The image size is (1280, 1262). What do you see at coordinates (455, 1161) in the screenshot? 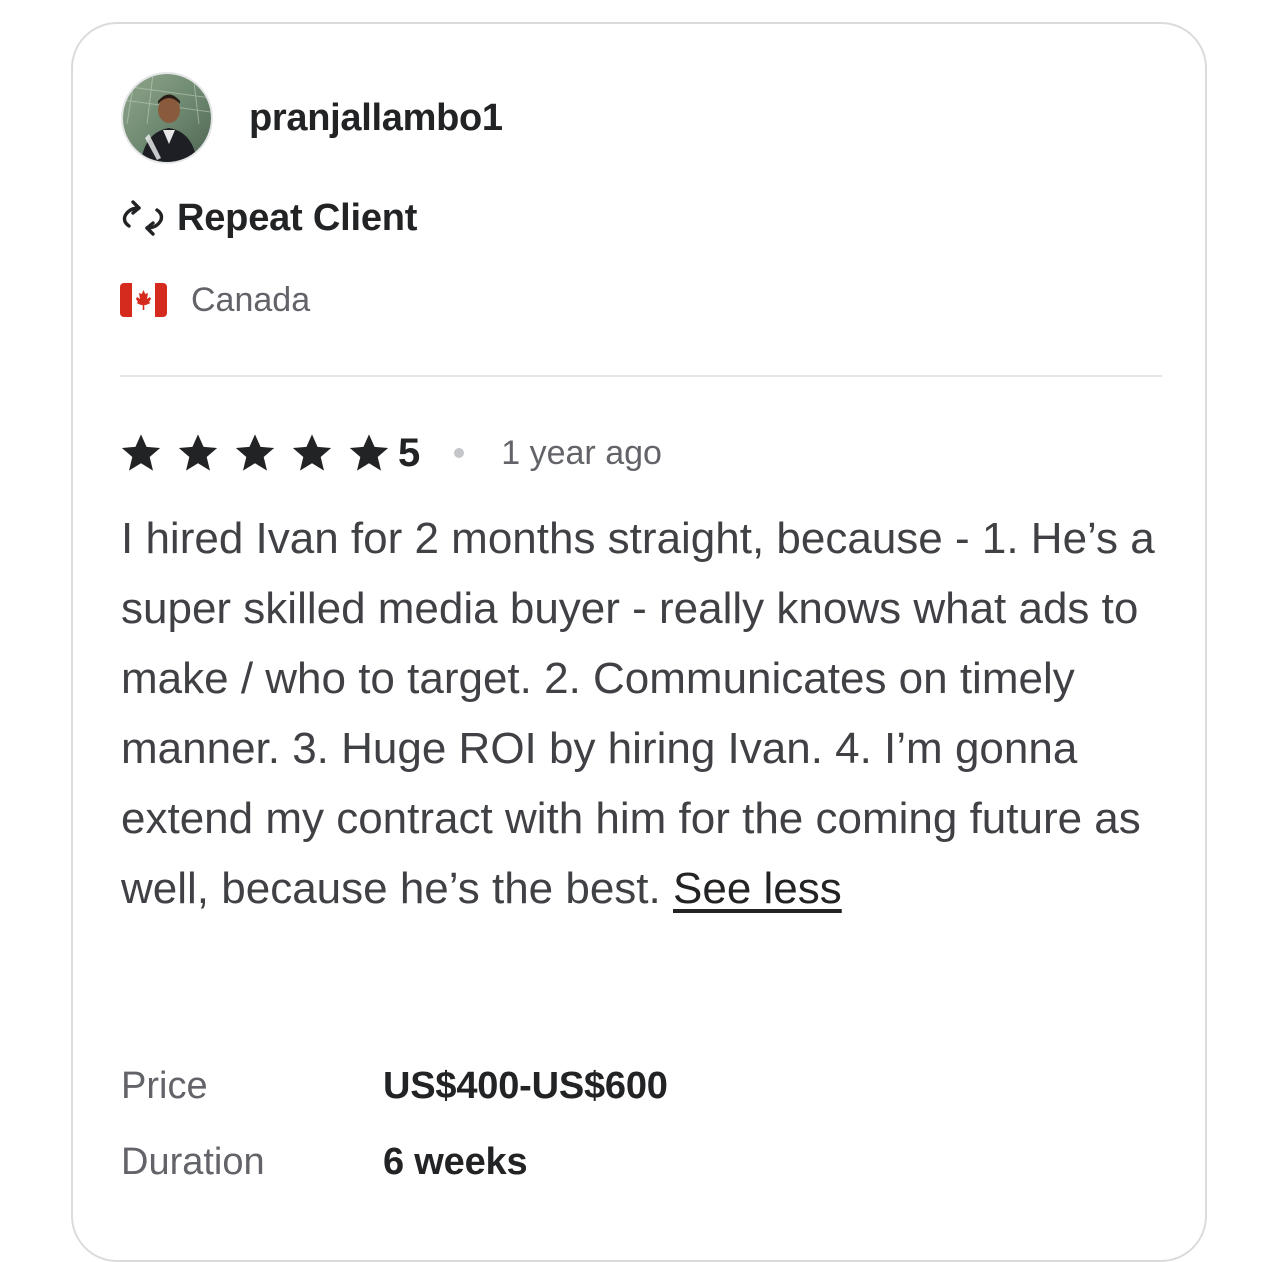
I see `duration-value: 6 weeks` at bounding box center [455, 1161].